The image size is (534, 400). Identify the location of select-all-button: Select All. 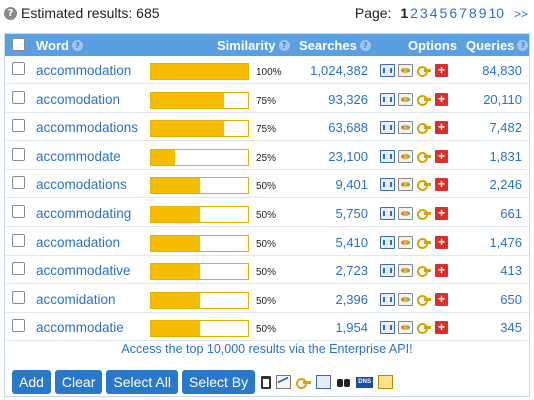
(142, 382).